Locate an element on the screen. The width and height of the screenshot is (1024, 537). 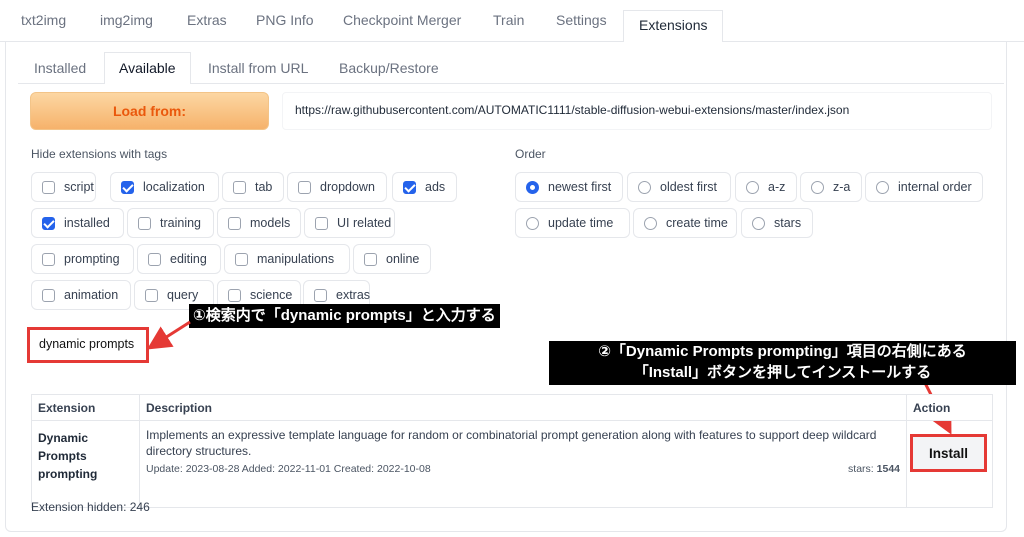
tag-label: manipulations is located at coordinates (296, 259).